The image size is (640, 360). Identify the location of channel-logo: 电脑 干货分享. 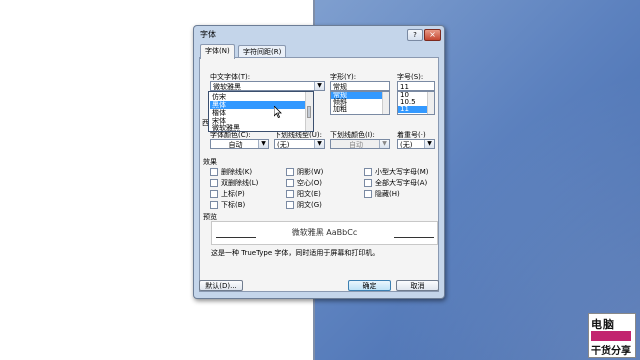
(612, 335).